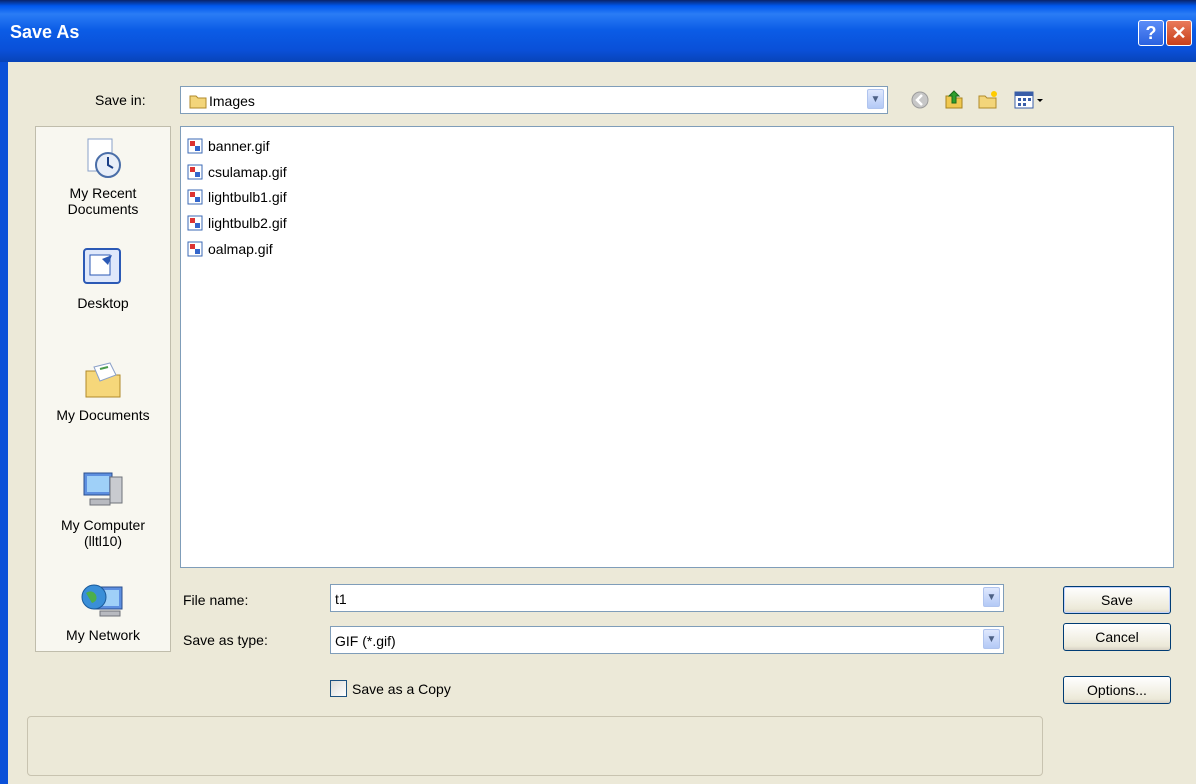 Image resolution: width=1196 pixels, height=784 pixels. I want to click on save-as-copy-label: Save as a Copy, so click(401, 689).